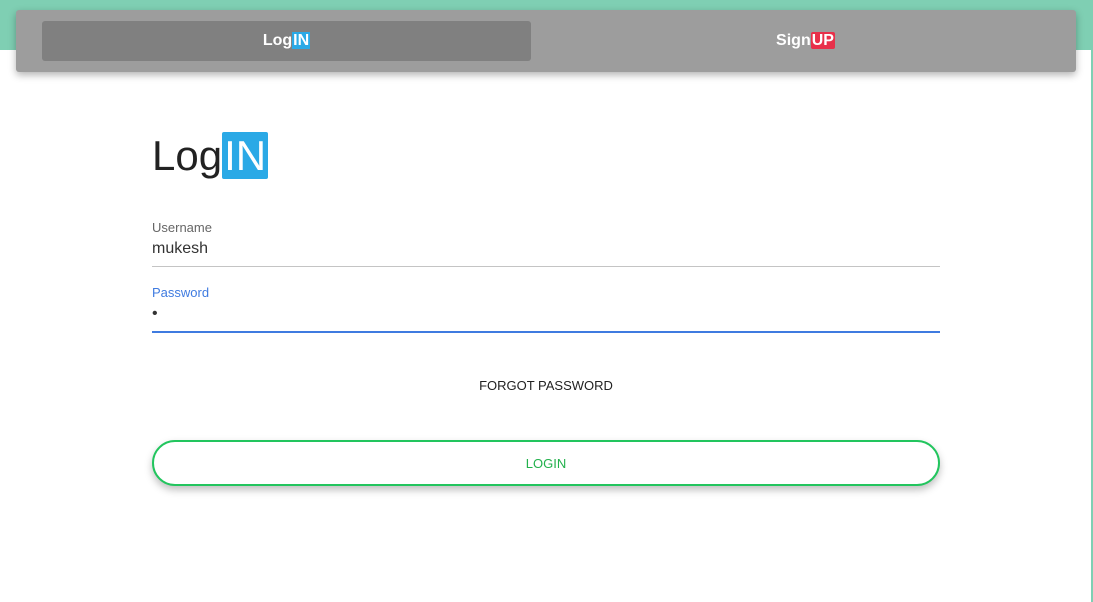  I want to click on username-field: Username, so click(546, 243).